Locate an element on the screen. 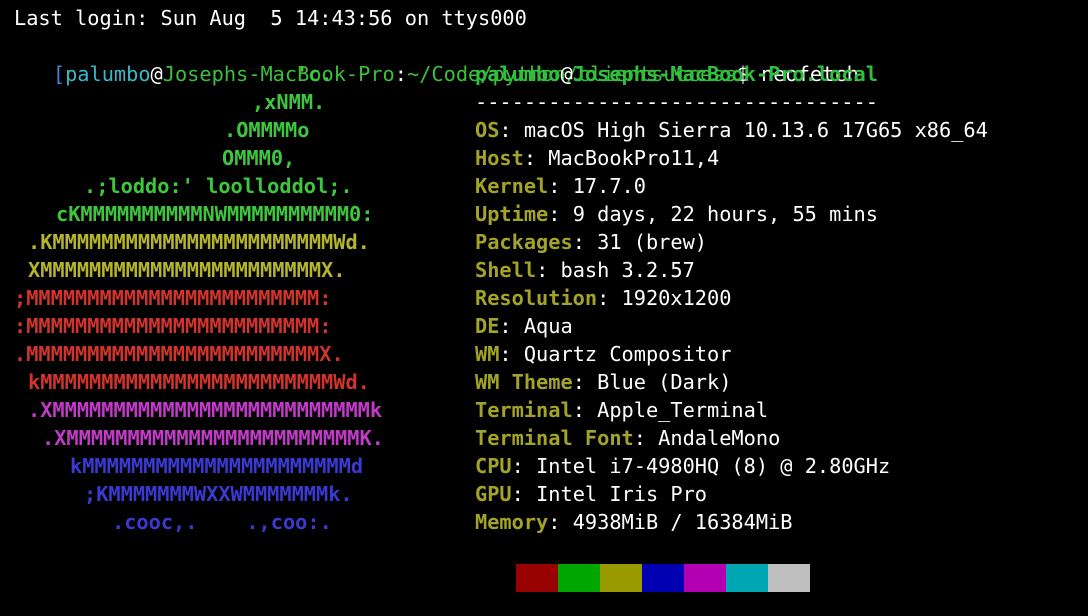  info-row-host: Host: MacBookPro11,4 is located at coordinates (597, 158).